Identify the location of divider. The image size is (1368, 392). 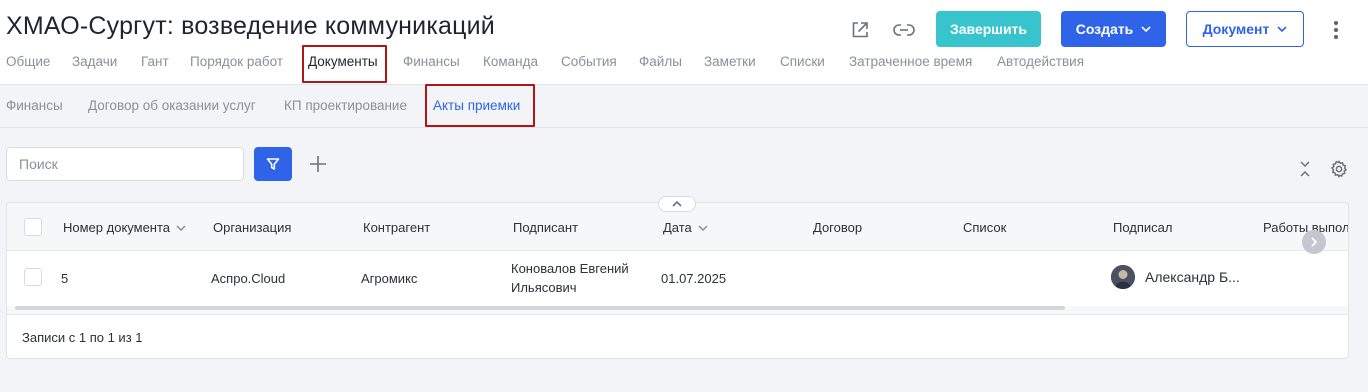
(684, 127).